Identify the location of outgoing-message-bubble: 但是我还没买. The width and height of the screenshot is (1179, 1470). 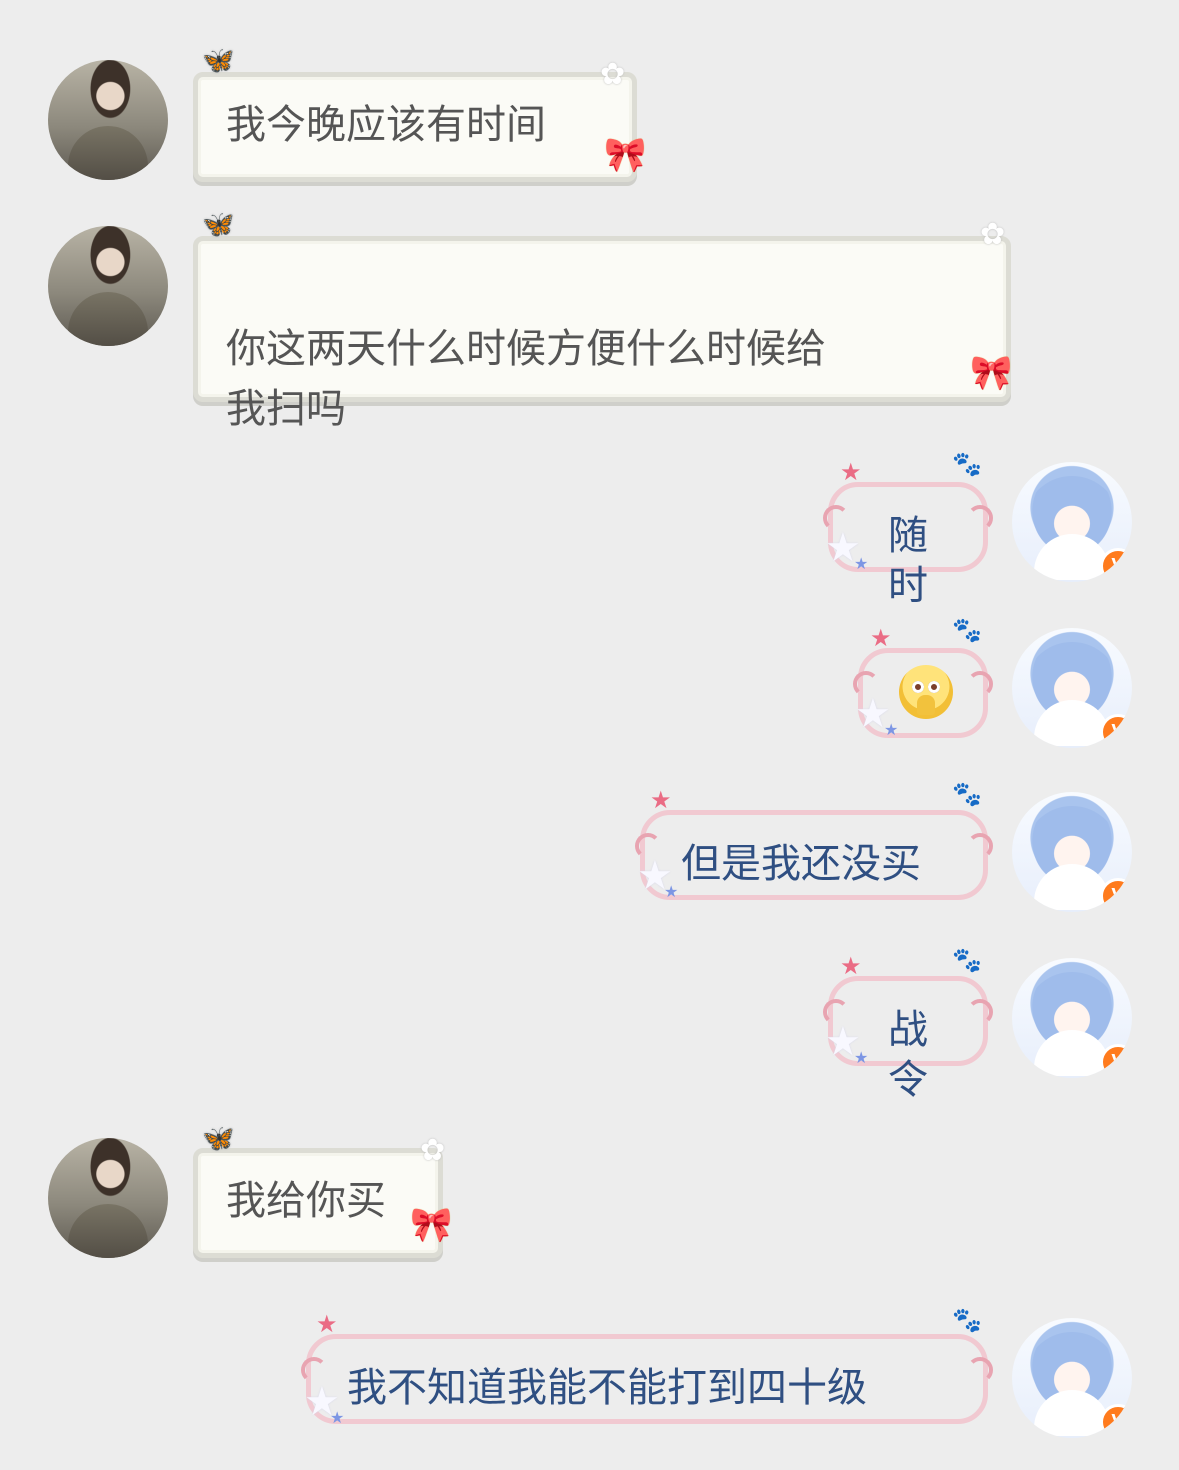
(814, 855).